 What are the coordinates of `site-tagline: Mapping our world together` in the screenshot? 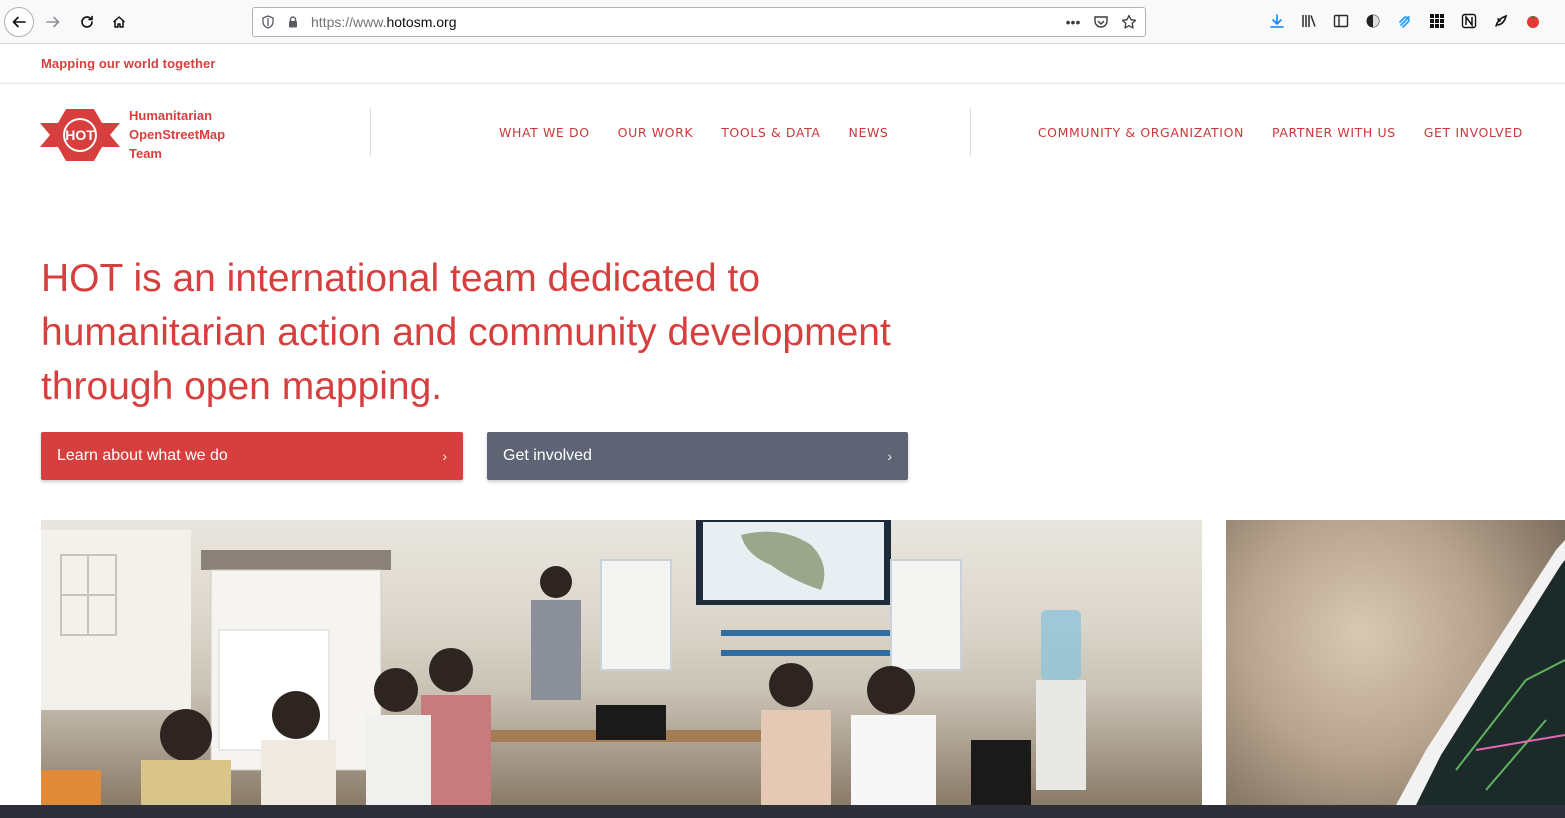 It's located at (128, 63).